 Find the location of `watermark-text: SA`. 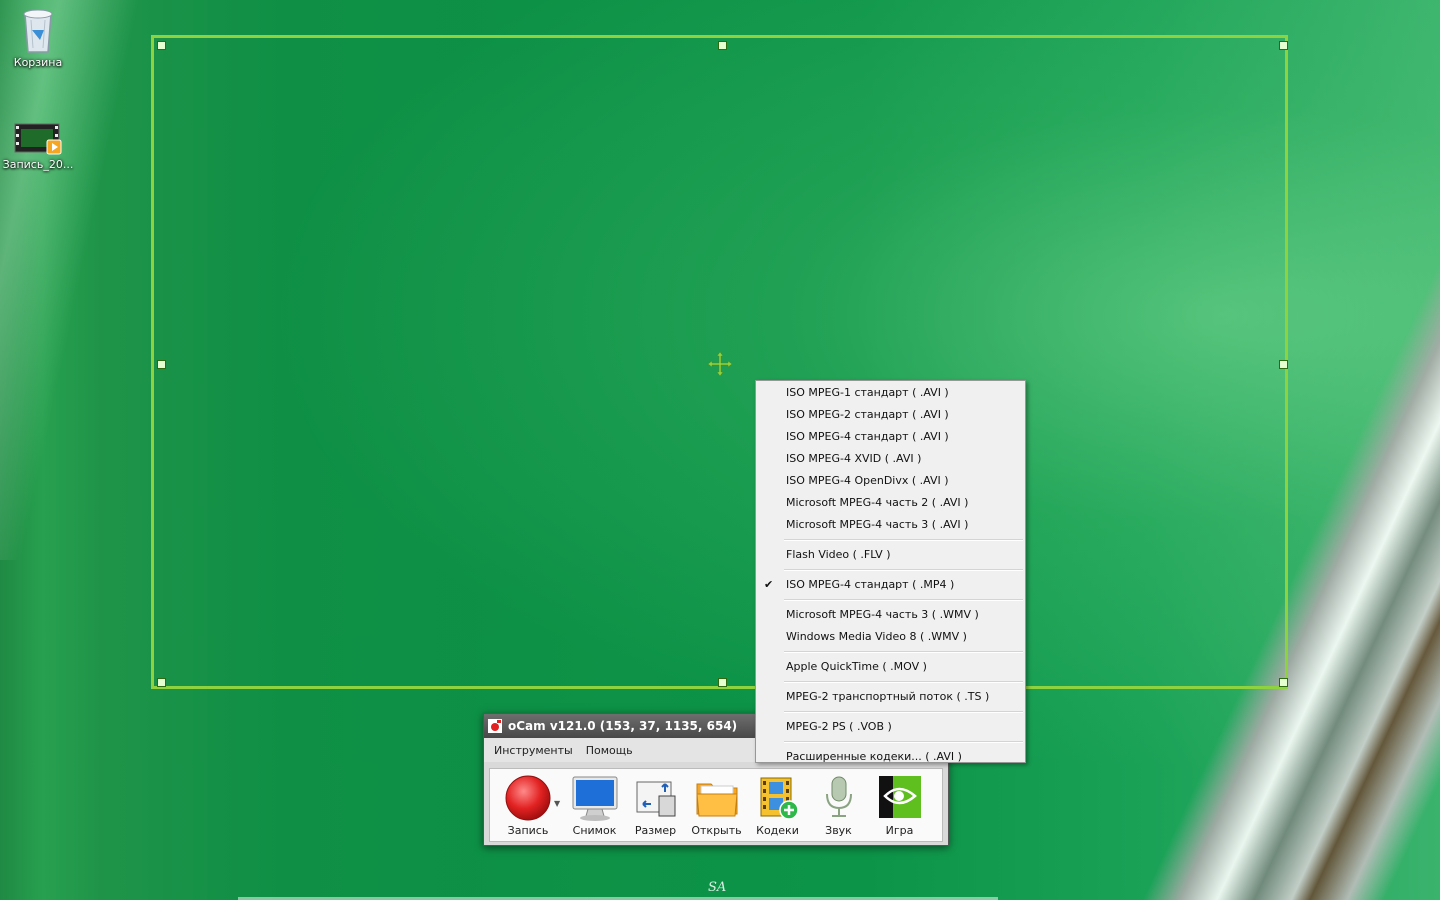

watermark-text: SA is located at coordinates (717, 887).